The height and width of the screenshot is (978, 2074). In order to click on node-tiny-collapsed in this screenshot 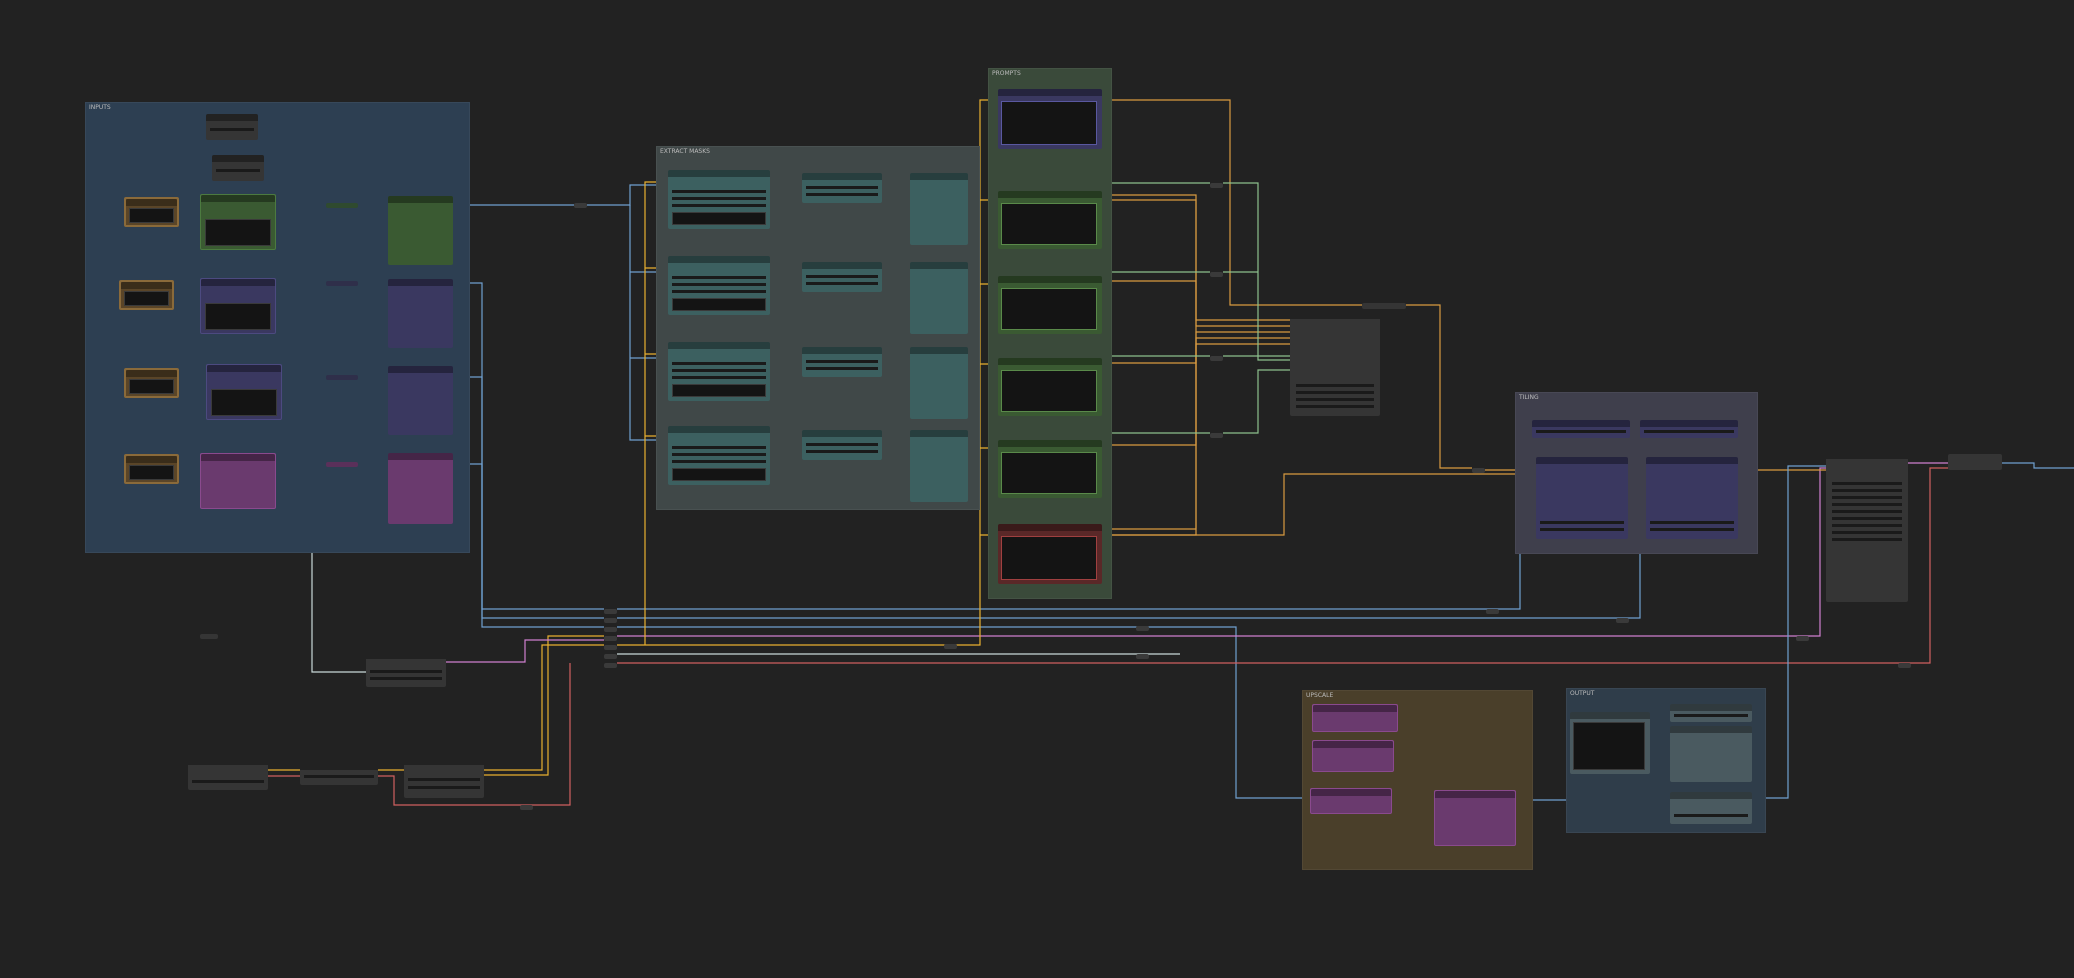, I will do `click(209, 636)`.